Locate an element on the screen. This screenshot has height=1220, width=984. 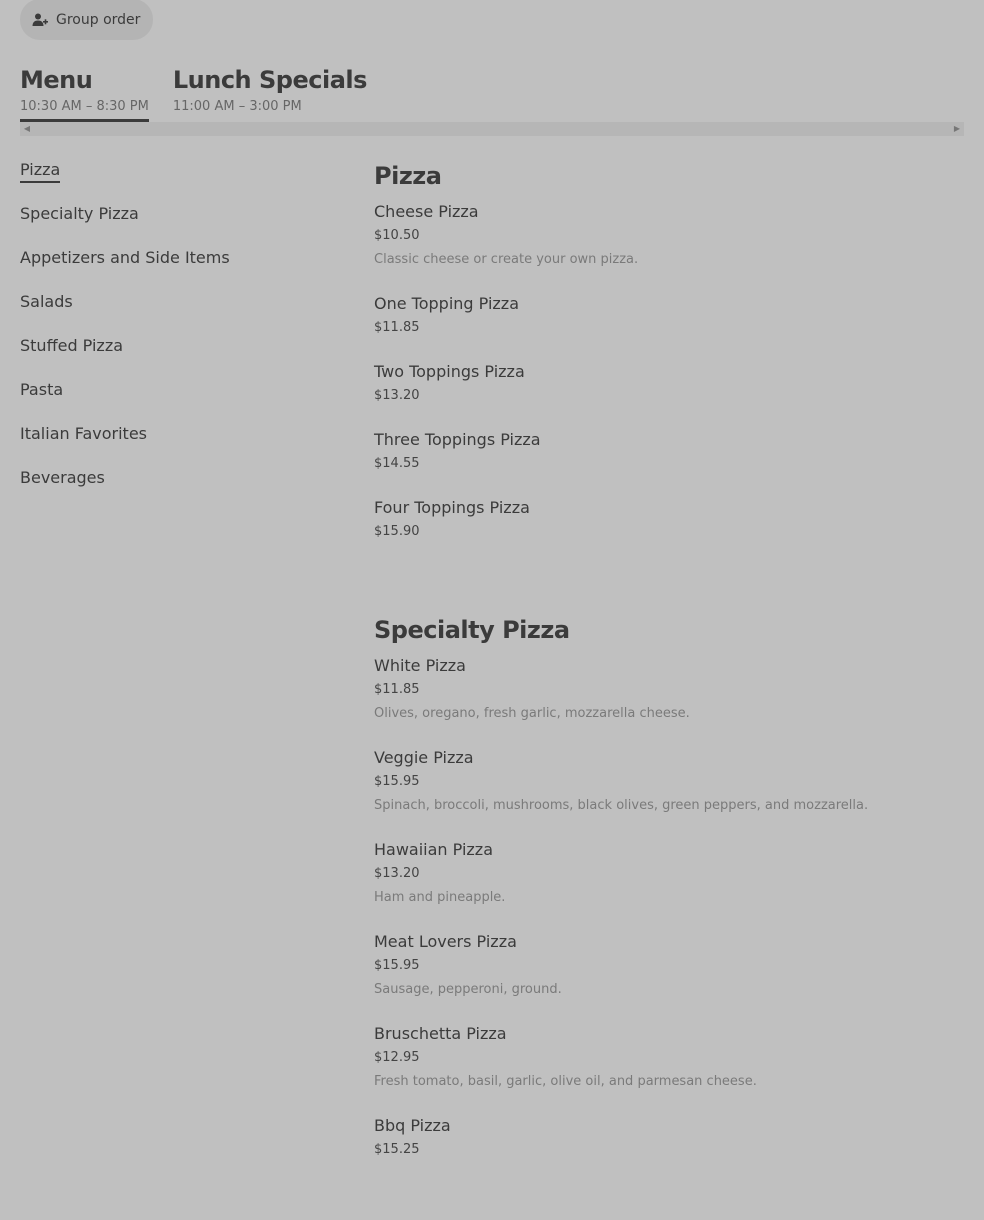
menu-item-name: Meat Lovers Pizza is located at coordinates (445, 941).